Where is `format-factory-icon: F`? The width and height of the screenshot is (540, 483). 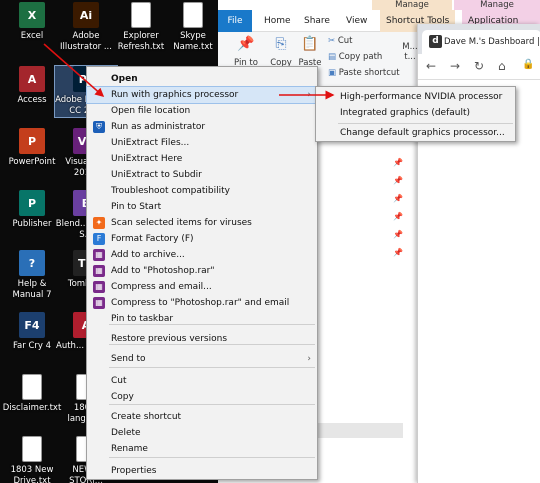
format-factory-icon: F is located at coordinates (99, 239).